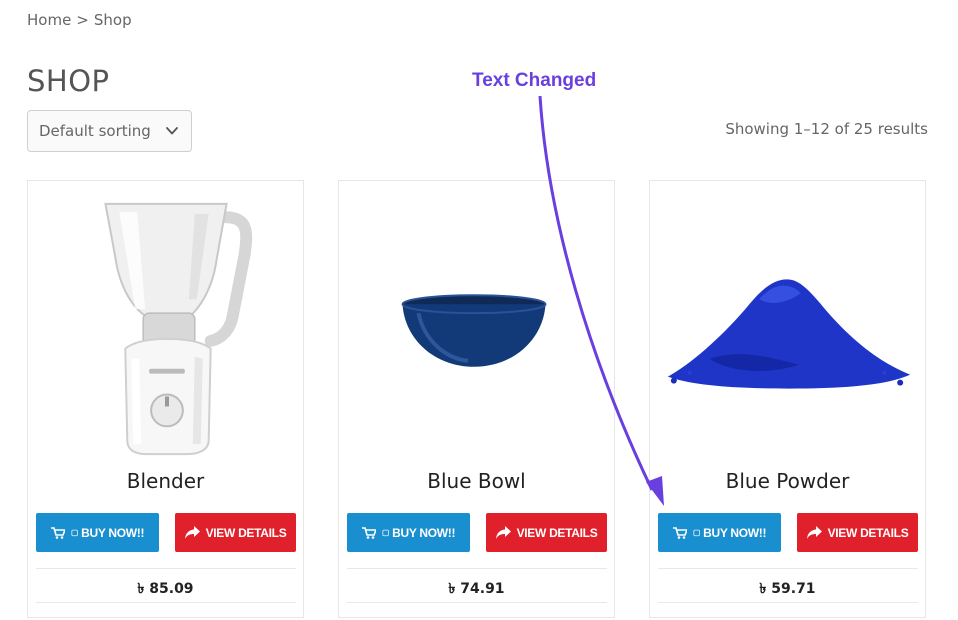 The width and height of the screenshot is (958, 620). What do you see at coordinates (534, 80) in the screenshot?
I see `annotation-label: Text Changed` at bounding box center [534, 80].